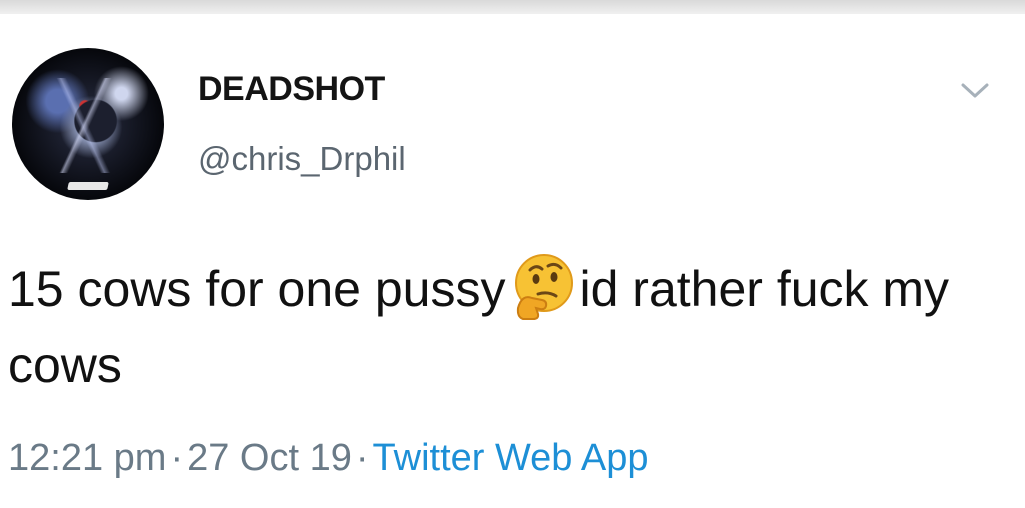  I want to click on tweet-text-part-1: 15 cows for one pussy, so click(257, 289).